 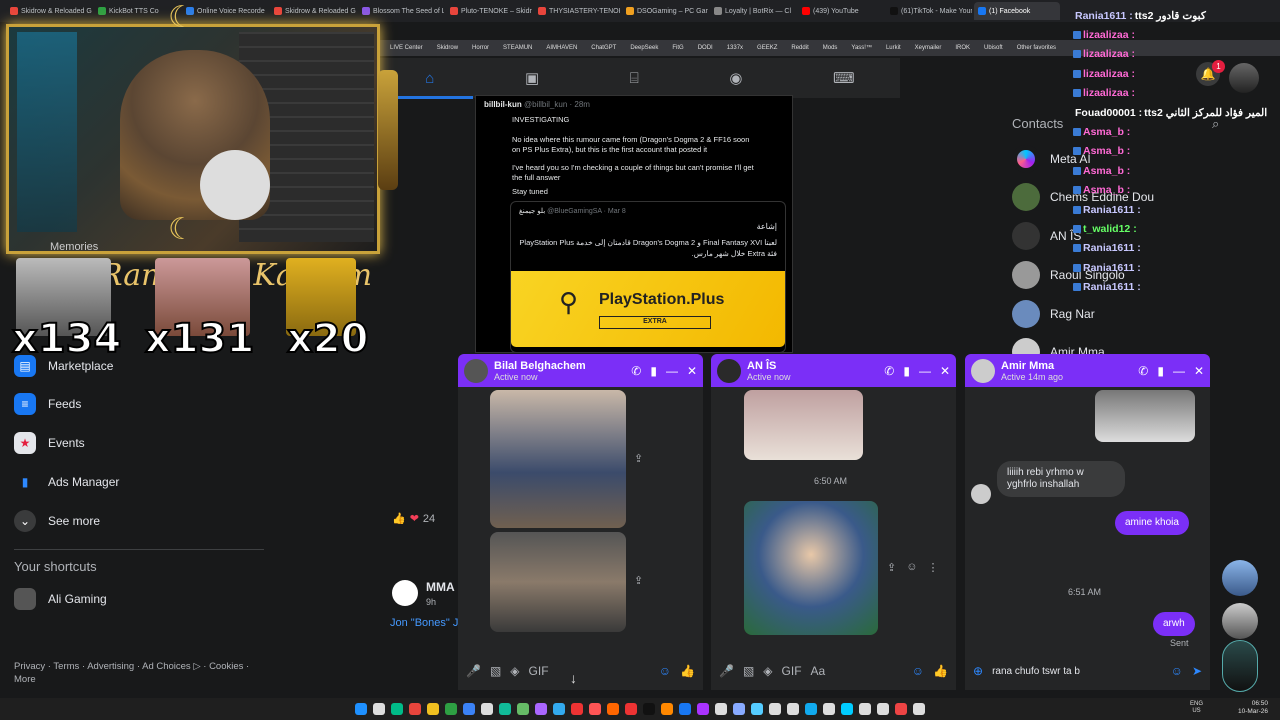 What do you see at coordinates (440, 587) in the screenshot?
I see `post-author: MMA` at bounding box center [440, 587].